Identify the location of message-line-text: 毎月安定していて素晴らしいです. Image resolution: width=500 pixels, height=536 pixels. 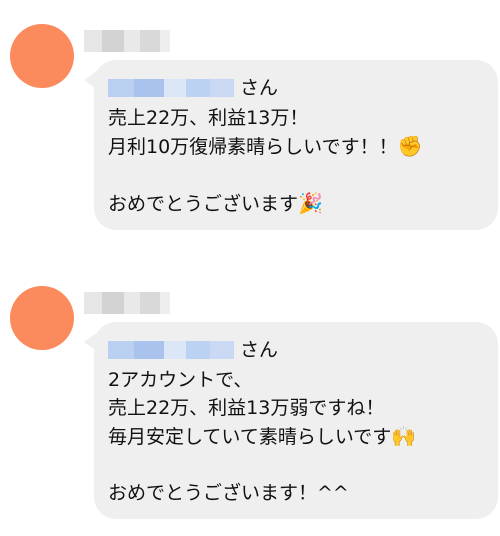
(250, 437).